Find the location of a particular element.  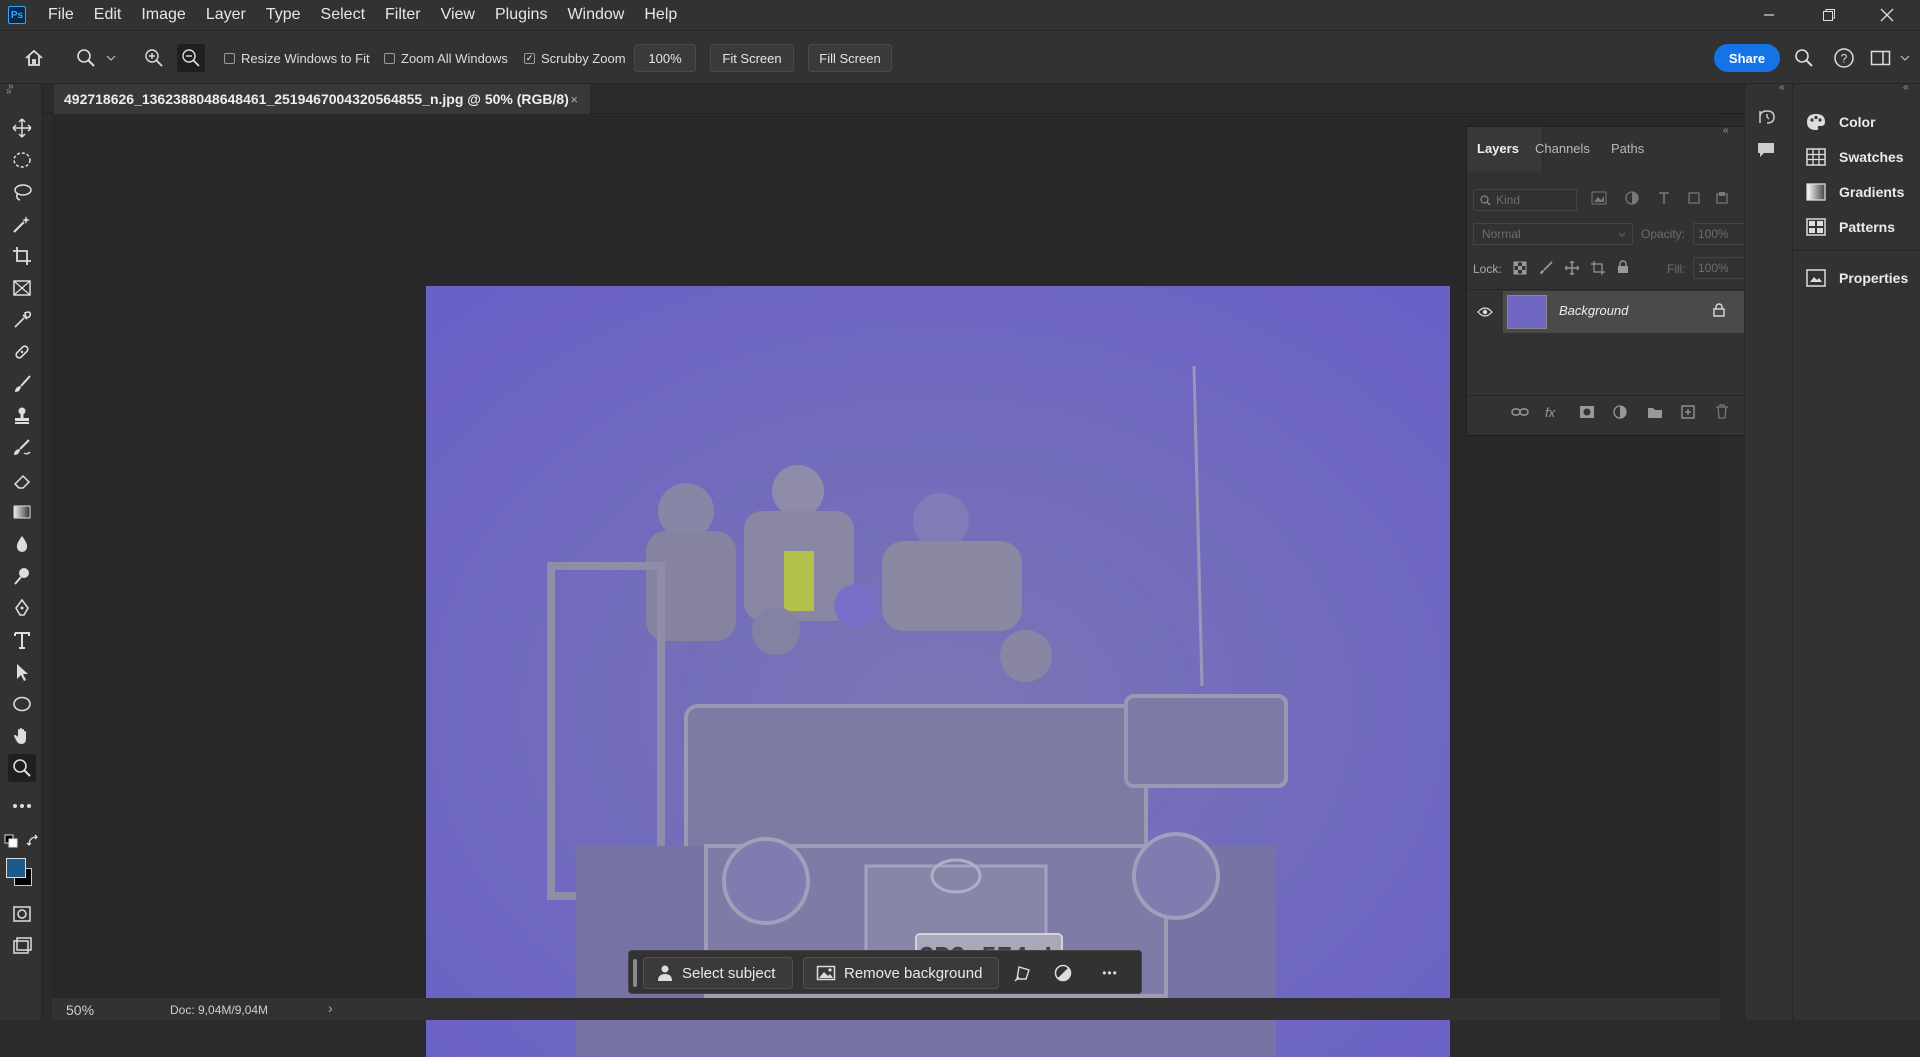

eyedropper-icon is located at coordinates (22, 320).